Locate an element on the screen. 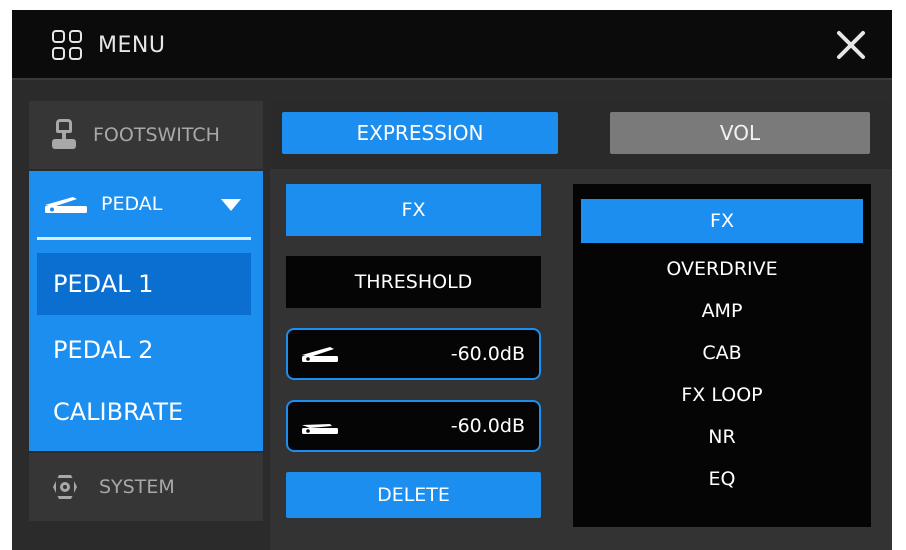  sidebar-pedal-group: PEDAL PEDAL 1 PEDAL 2 CALIBRATE is located at coordinates (146, 311).